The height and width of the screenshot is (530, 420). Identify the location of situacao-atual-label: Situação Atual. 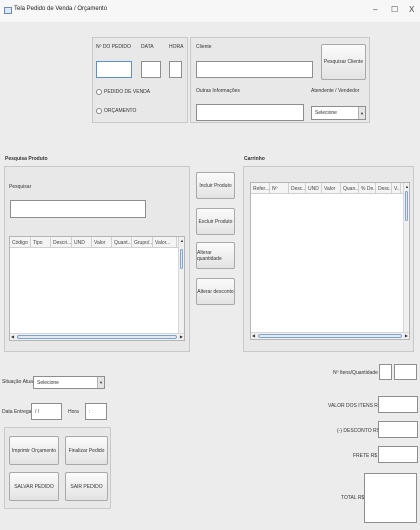
(18, 382).